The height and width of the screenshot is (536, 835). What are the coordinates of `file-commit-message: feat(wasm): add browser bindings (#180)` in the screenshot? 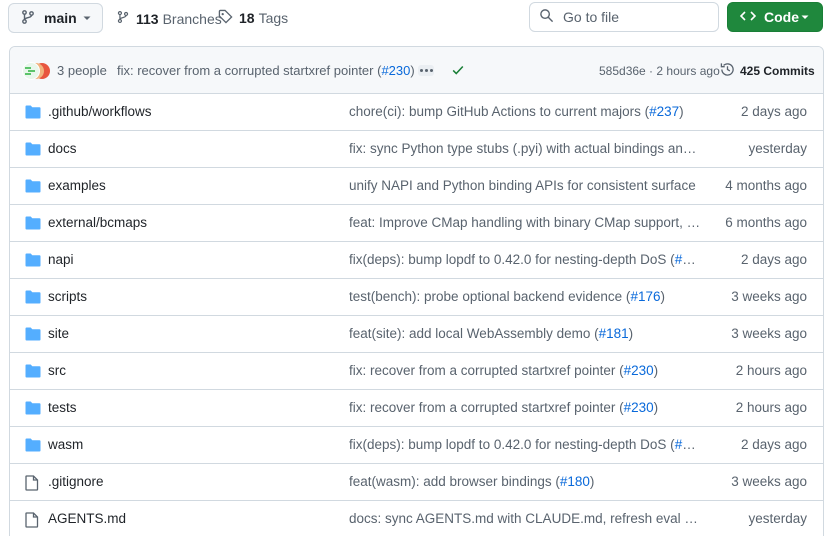 It's located at (525, 481).